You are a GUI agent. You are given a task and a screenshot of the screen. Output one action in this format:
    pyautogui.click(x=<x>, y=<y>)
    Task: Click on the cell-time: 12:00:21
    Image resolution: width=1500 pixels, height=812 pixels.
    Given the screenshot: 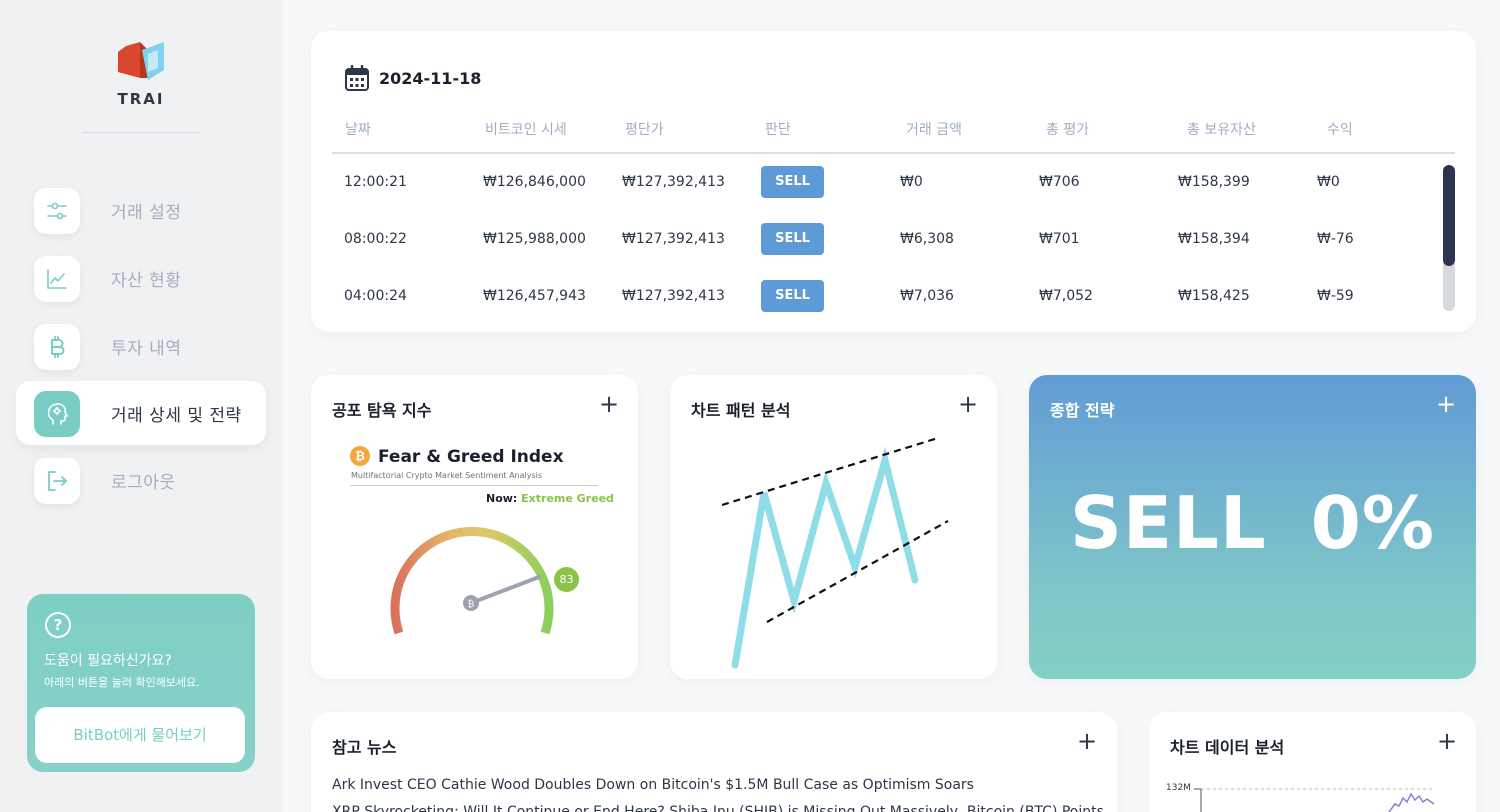 What is the action you would take?
    pyautogui.click(x=375, y=182)
    